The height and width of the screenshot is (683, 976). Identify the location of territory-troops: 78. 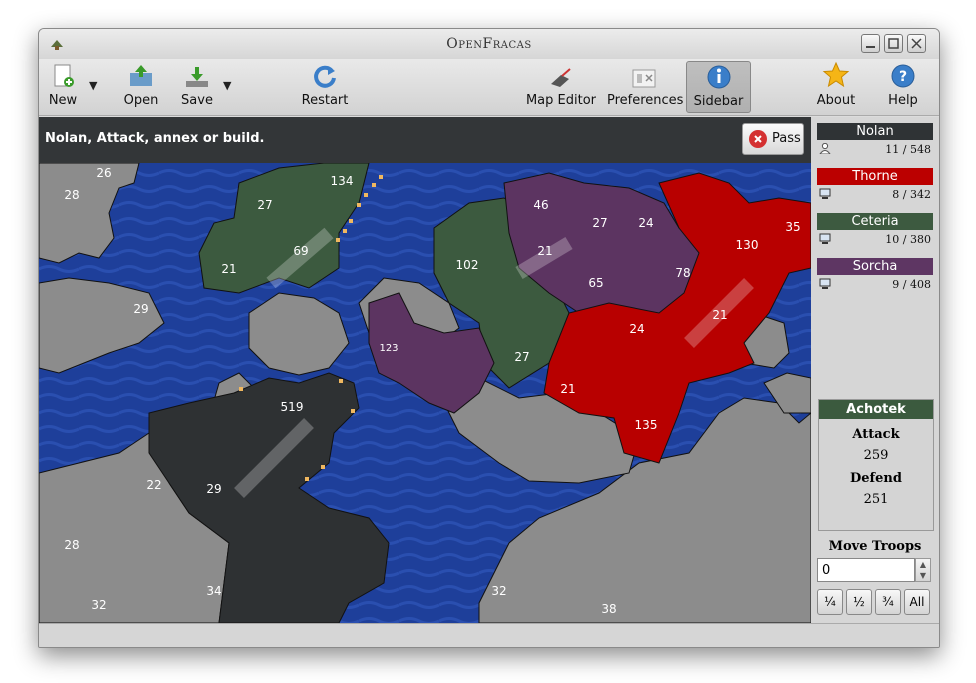
(682, 273).